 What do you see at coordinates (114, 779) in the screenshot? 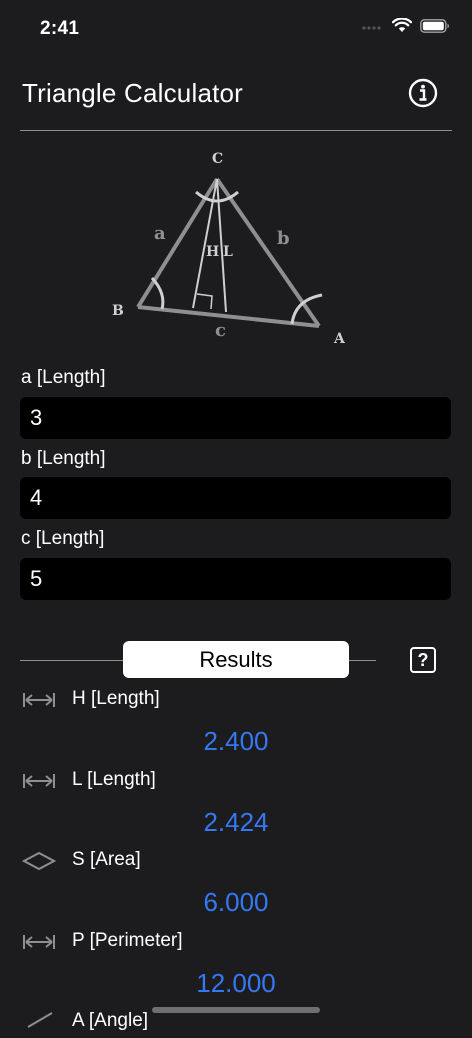
I see `result-label: L [Length]` at bounding box center [114, 779].